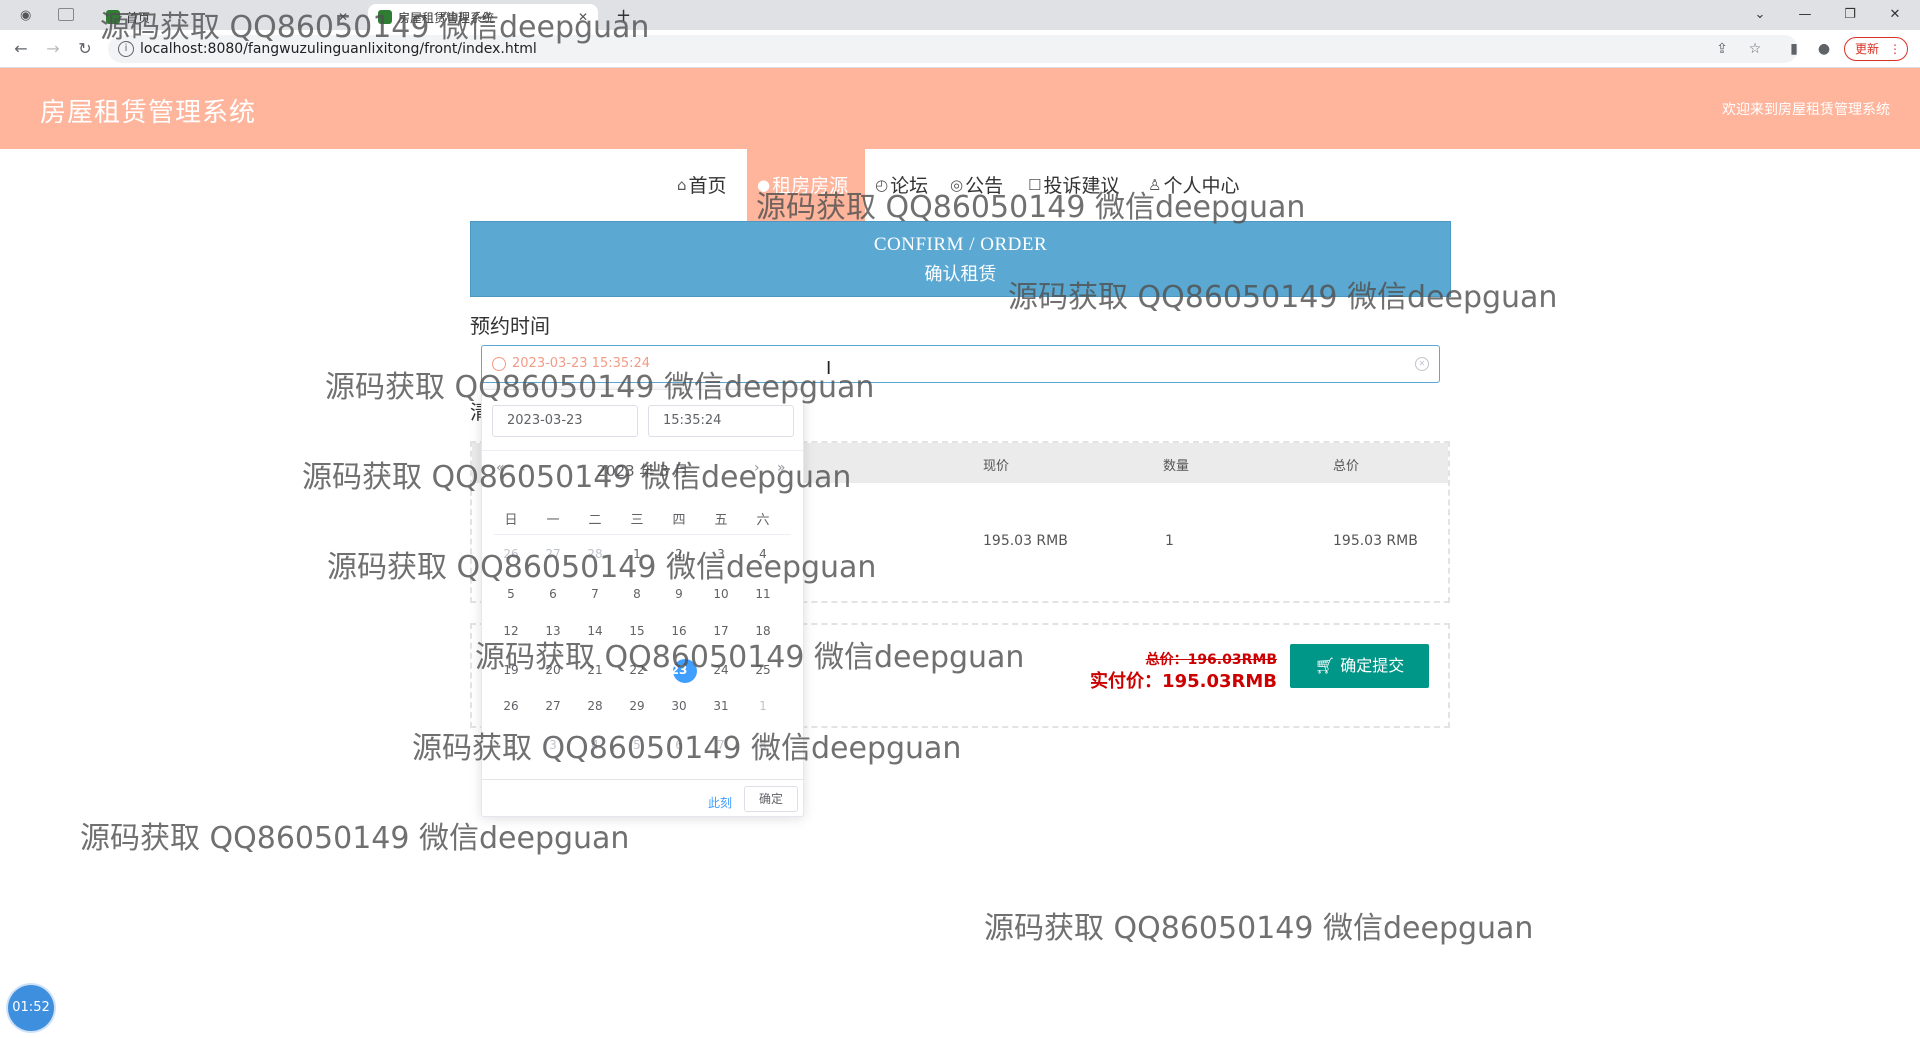 The width and height of the screenshot is (1920, 1038). Describe the element at coordinates (763, 520) in the screenshot. I see `weekday-label: 六` at that location.